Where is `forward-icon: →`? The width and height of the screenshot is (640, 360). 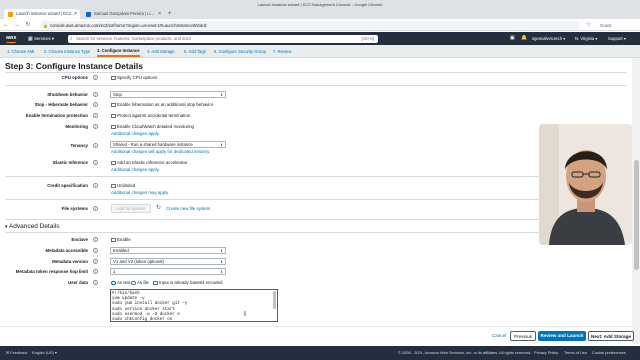 forward-icon: → is located at coordinates (17, 25).